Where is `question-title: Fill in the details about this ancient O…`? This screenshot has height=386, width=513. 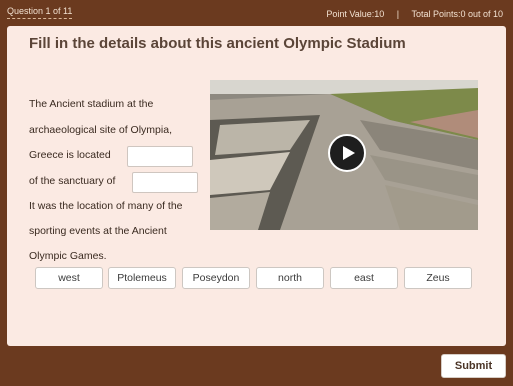
question-title: Fill in the details about this ancient O… is located at coordinates (217, 43).